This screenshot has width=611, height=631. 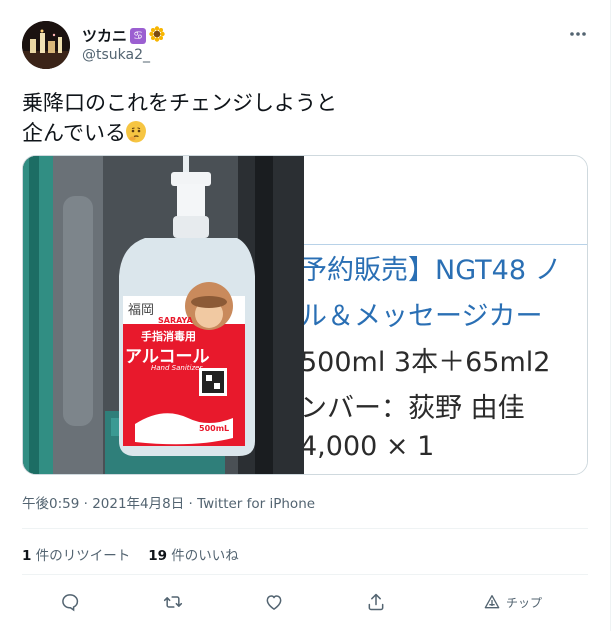 What do you see at coordinates (445, 244) in the screenshot?
I see `screenshot-divider` at bounding box center [445, 244].